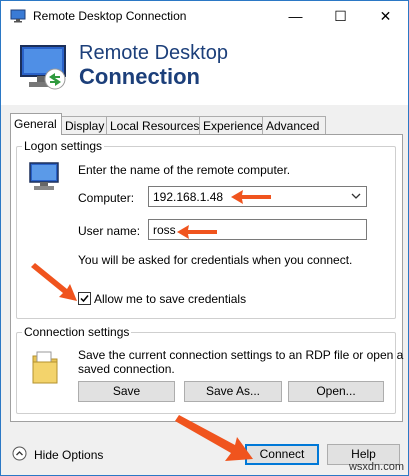 Image resolution: width=409 pixels, height=476 pixels. What do you see at coordinates (45, 367) in the screenshot?
I see `folder-document-icon` at bounding box center [45, 367].